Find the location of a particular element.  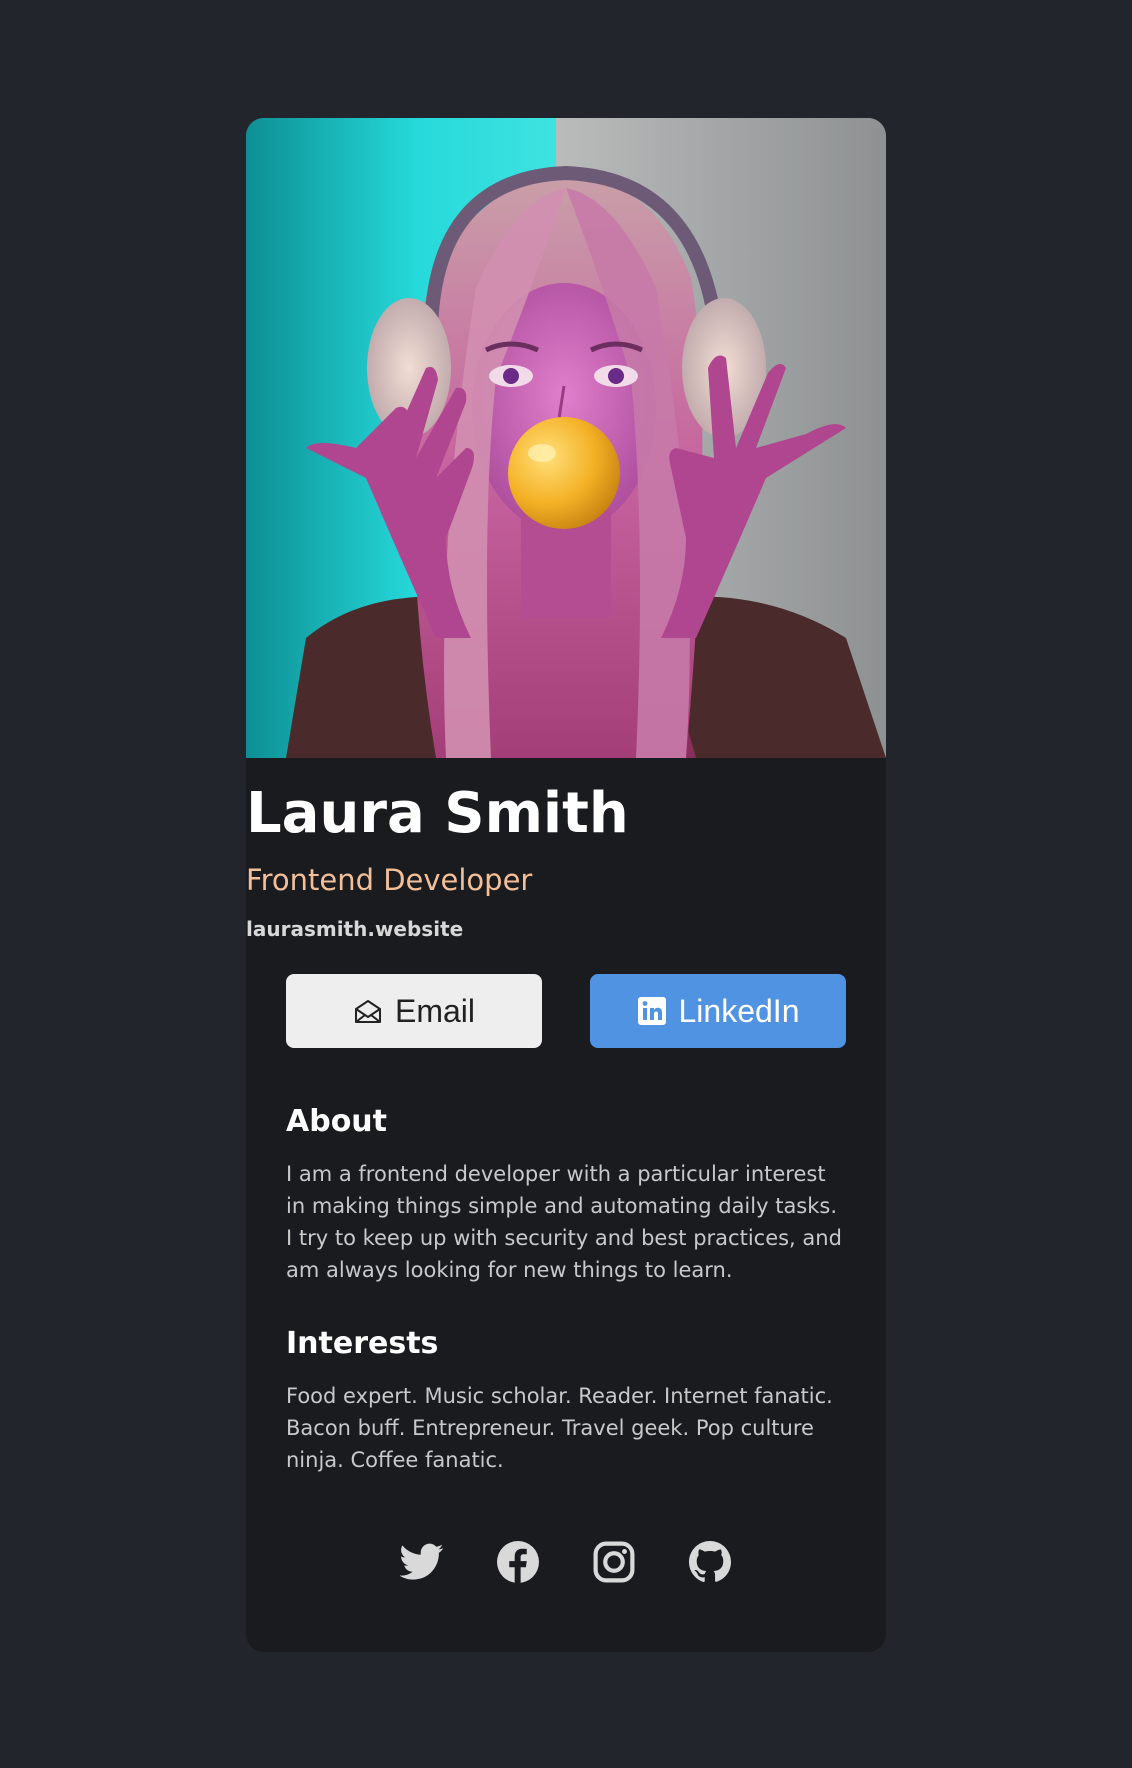

email-button-label: Email is located at coordinates (434, 1010).